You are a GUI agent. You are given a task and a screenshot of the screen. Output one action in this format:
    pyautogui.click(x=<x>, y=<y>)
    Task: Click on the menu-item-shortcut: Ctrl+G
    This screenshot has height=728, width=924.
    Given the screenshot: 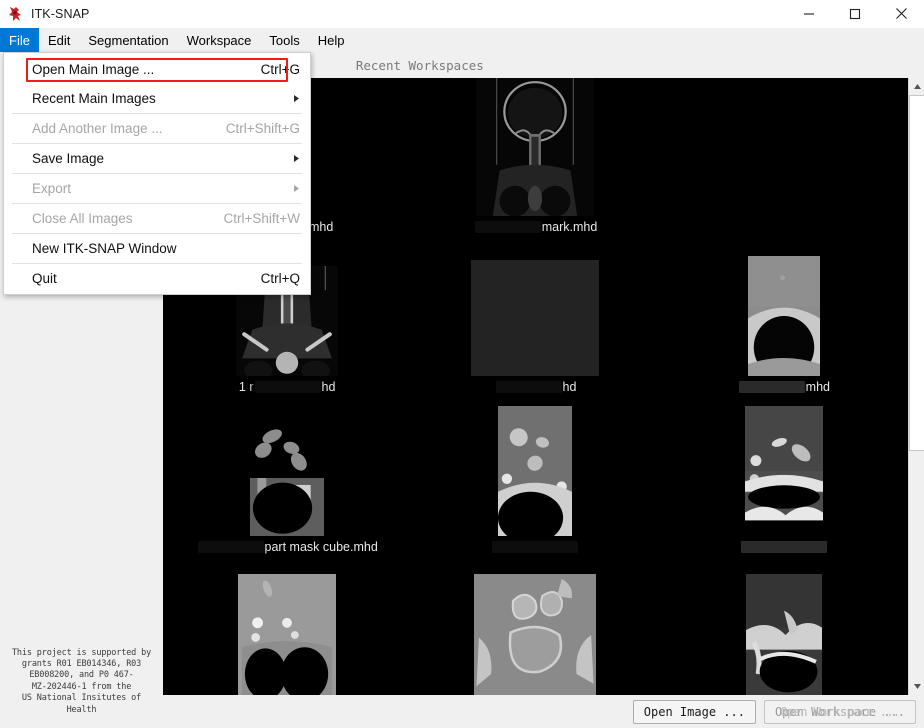 What is the action you would take?
    pyautogui.click(x=280, y=69)
    